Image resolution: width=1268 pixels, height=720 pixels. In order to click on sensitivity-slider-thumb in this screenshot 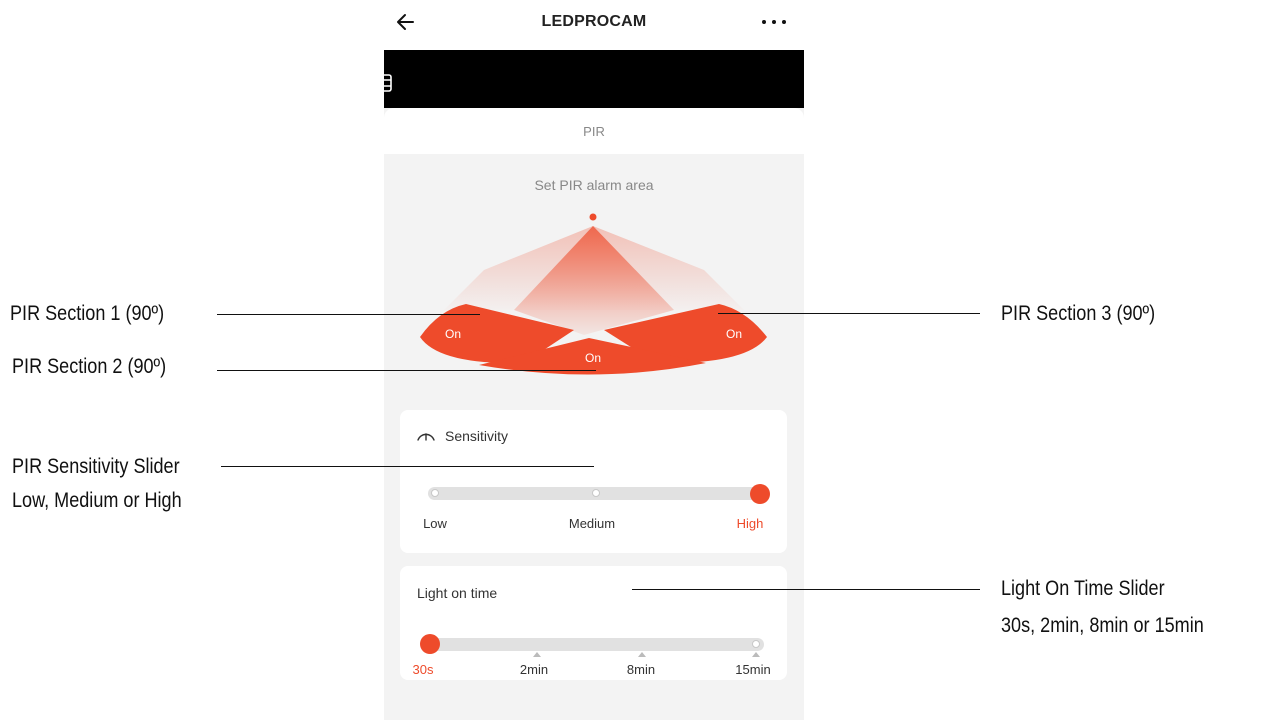, I will do `click(760, 494)`.